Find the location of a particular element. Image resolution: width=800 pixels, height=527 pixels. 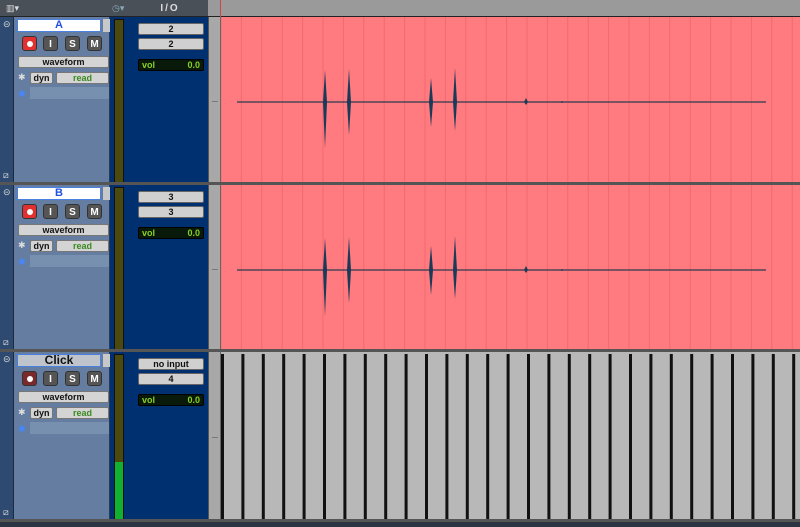

track-controls: B I S M waveform ✱ dyn read ◉ is located at coordinates (62, 268).